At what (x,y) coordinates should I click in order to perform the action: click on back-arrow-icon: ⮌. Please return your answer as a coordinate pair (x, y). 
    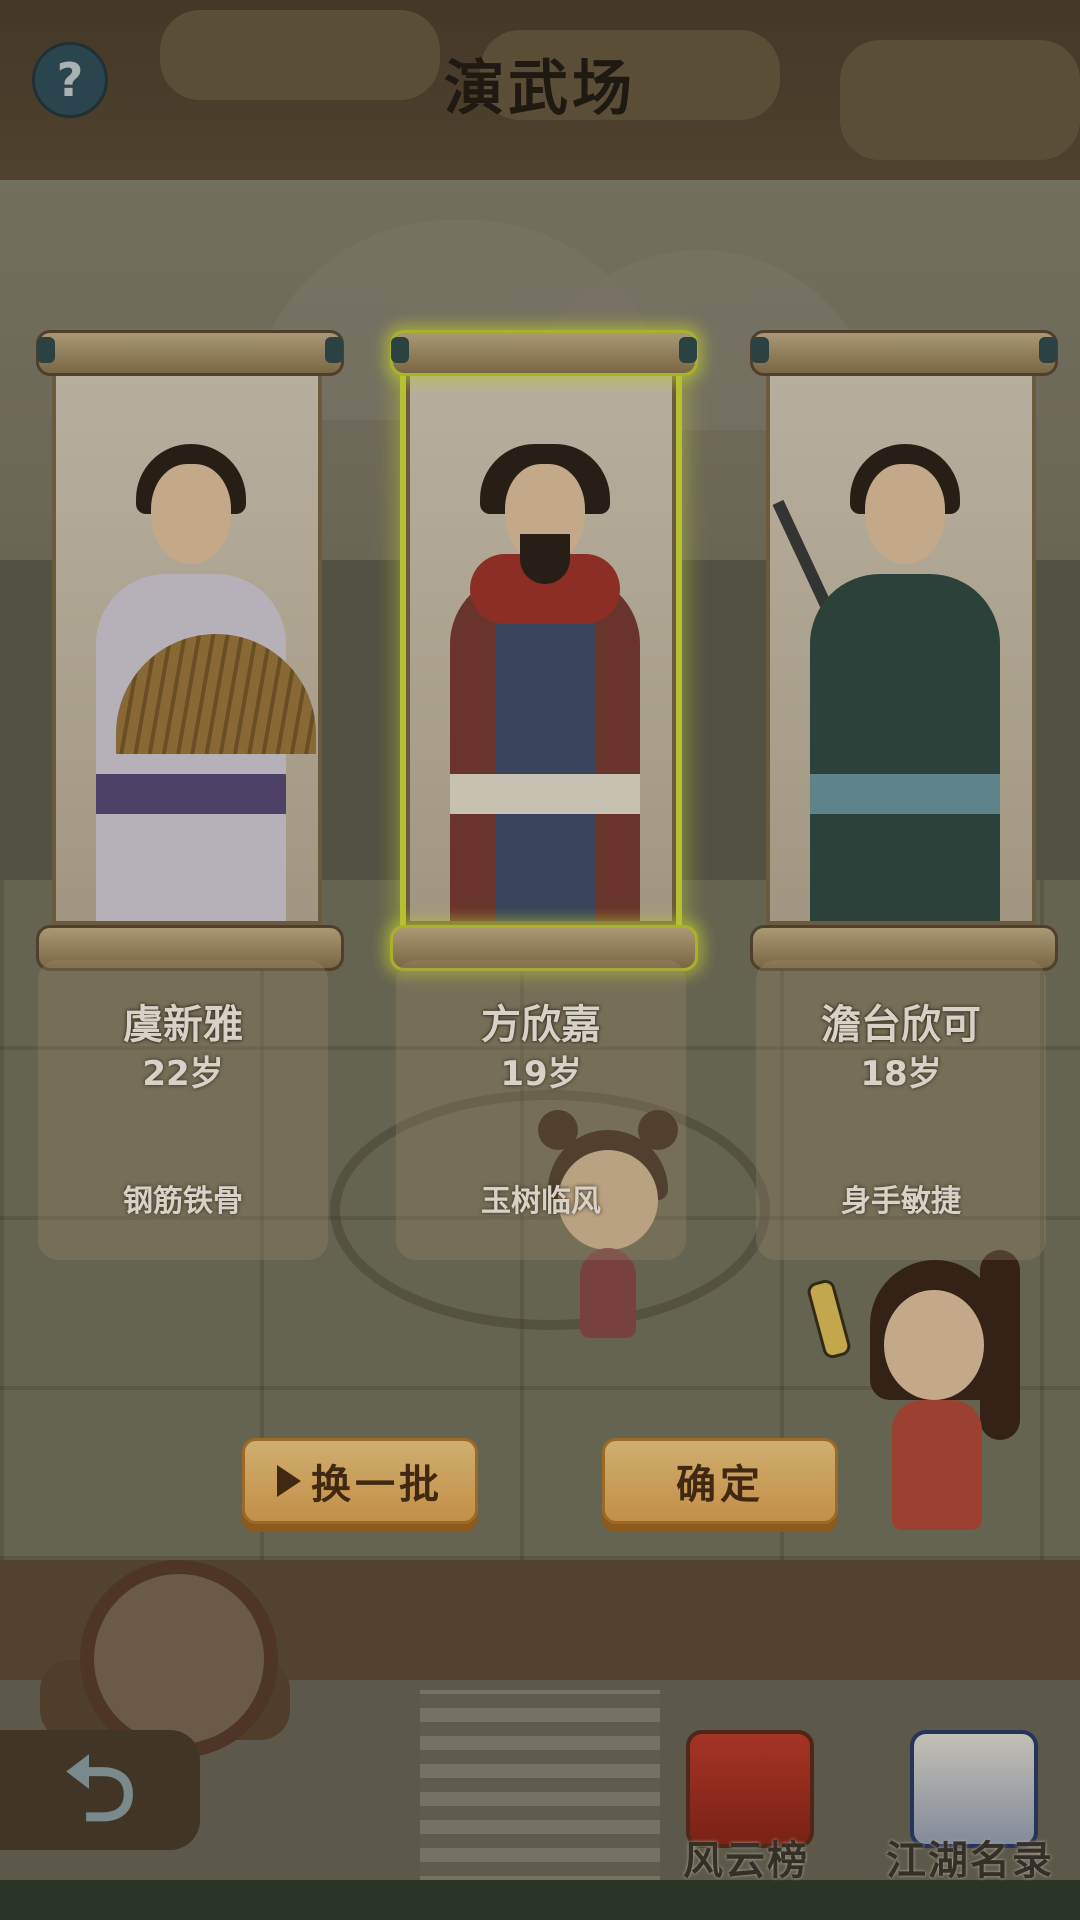
    Looking at the image, I should click on (100, 1789).